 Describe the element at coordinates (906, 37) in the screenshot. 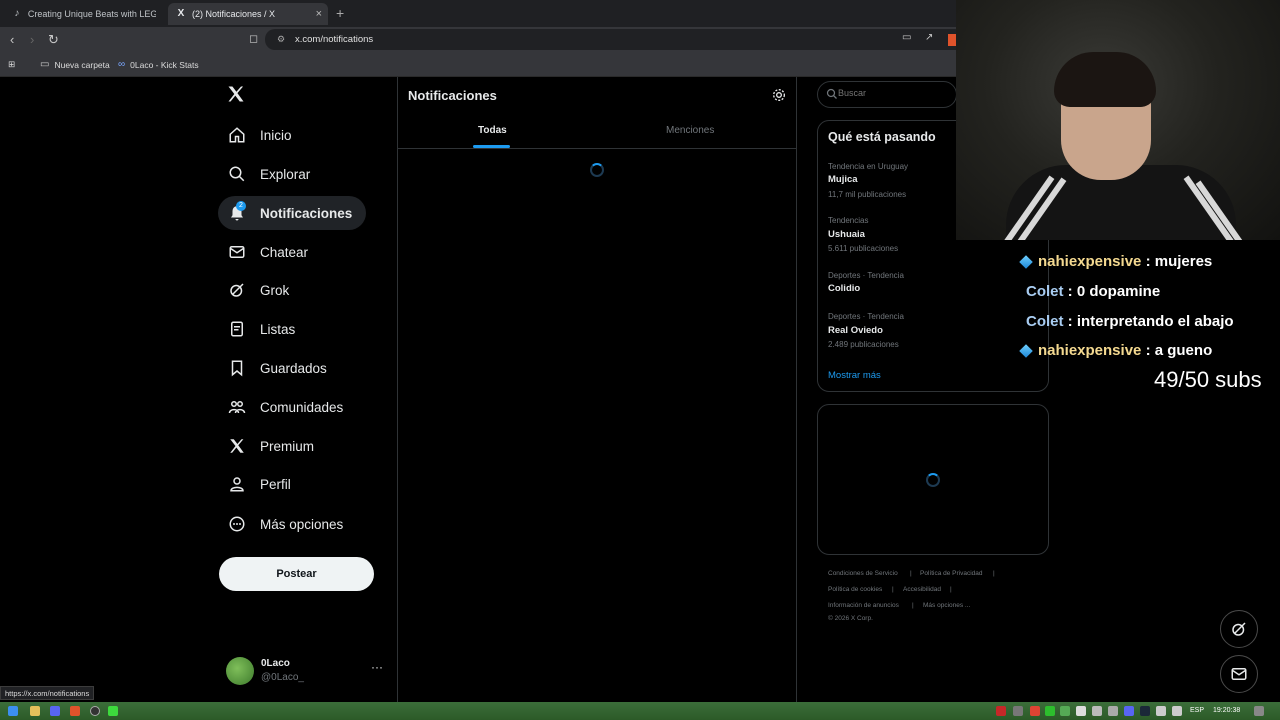

I see `cast-icon: ▭` at that location.